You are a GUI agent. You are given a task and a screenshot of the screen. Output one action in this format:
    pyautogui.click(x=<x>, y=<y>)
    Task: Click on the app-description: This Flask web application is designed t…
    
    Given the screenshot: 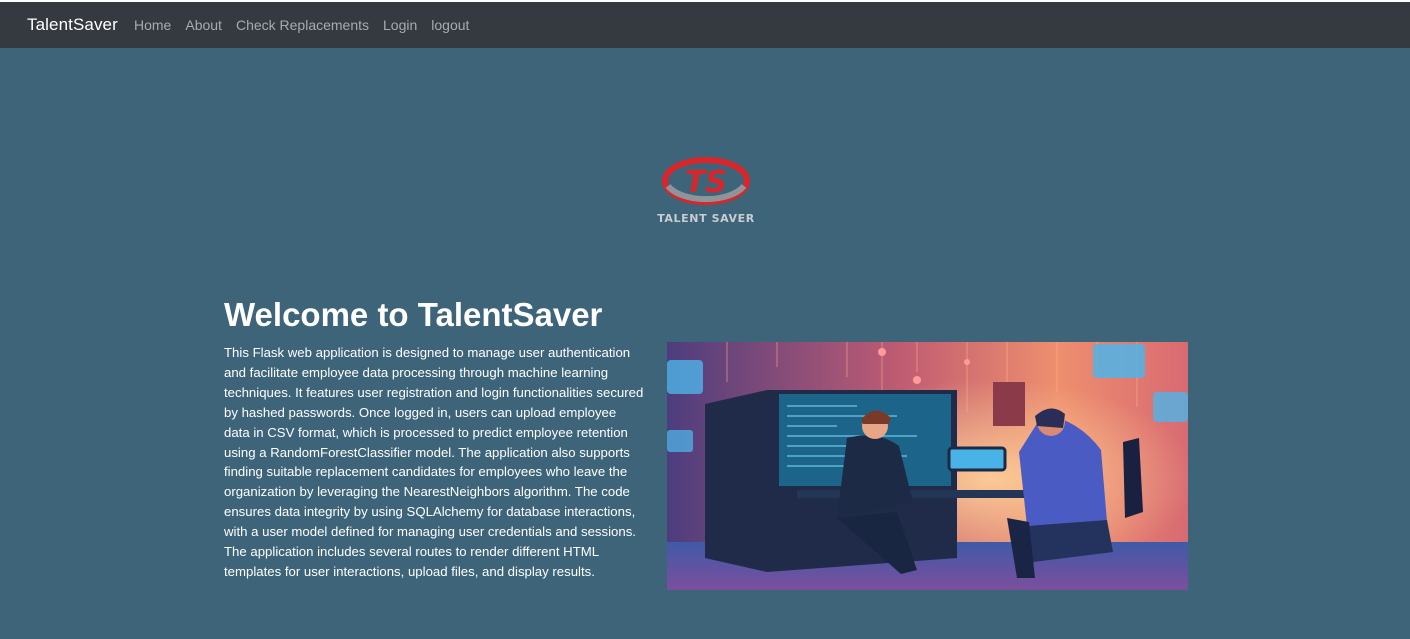 What is the action you would take?
    pyautogui.click(x=434, y=462)
    